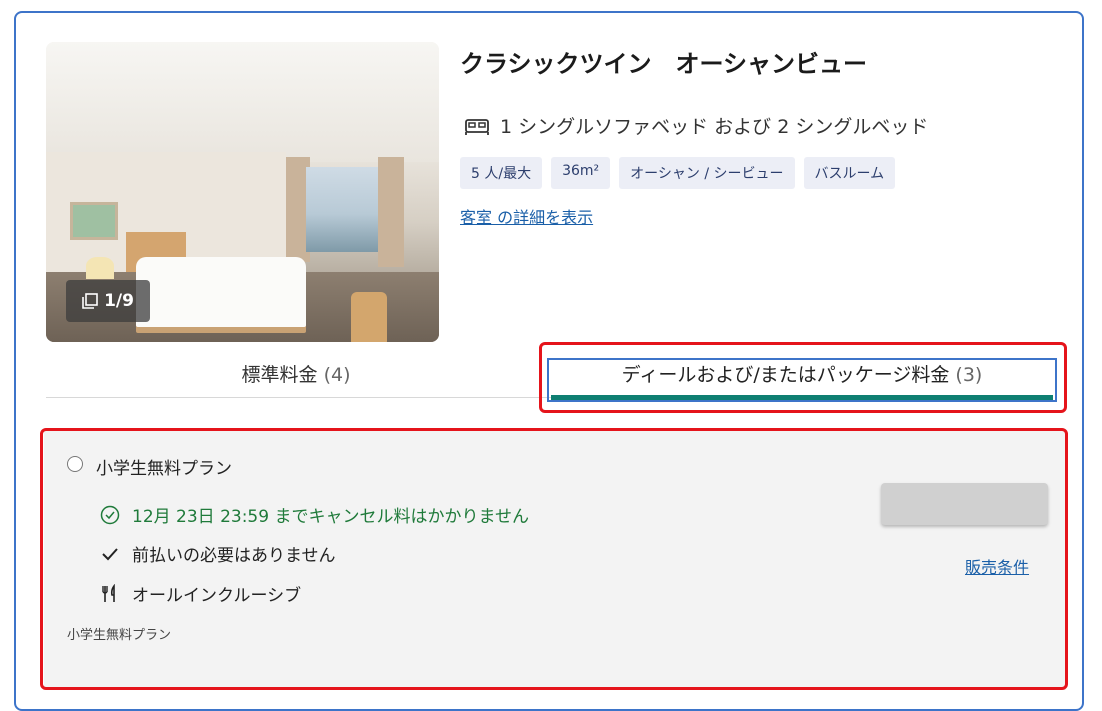  Describe the element at coordinates (714, 127) in the screenshot. I see `bed-info-text: 1 シングルソファベッド および 2 シングルベッド` at that location.